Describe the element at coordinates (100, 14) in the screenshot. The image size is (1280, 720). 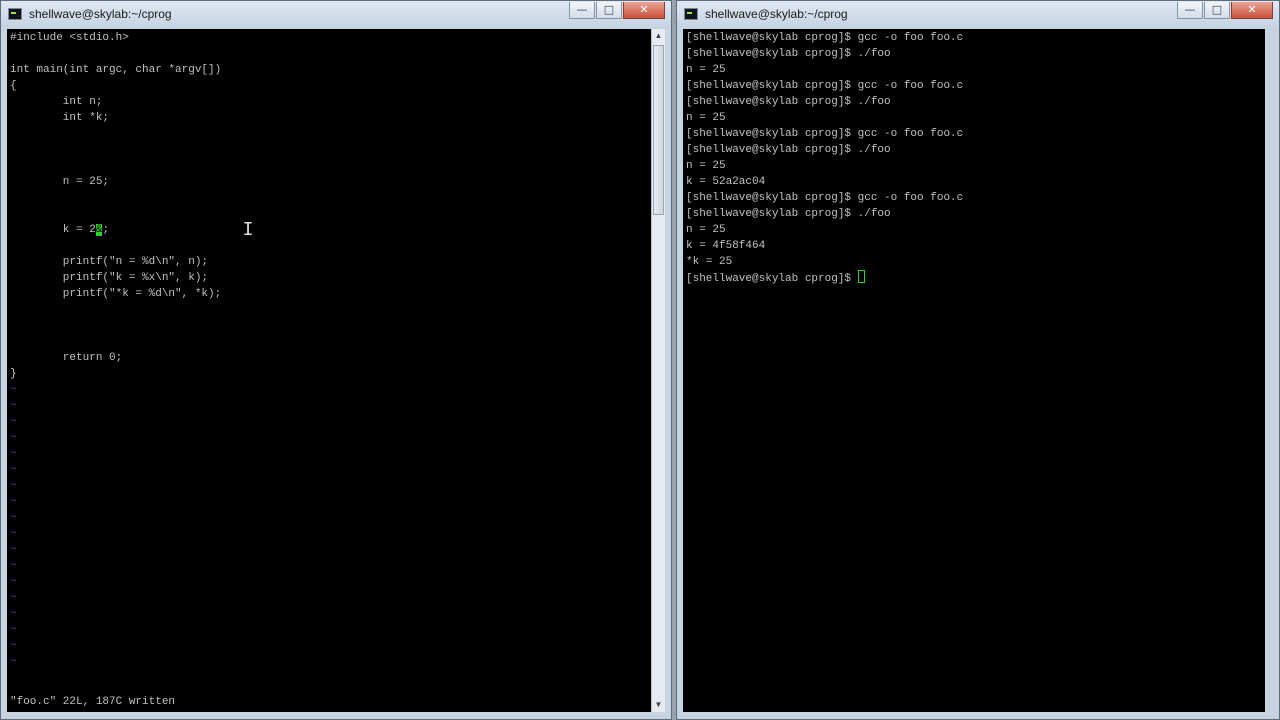
I see `editor-window-title: shellwave@skylab:~/cprog` at that location.